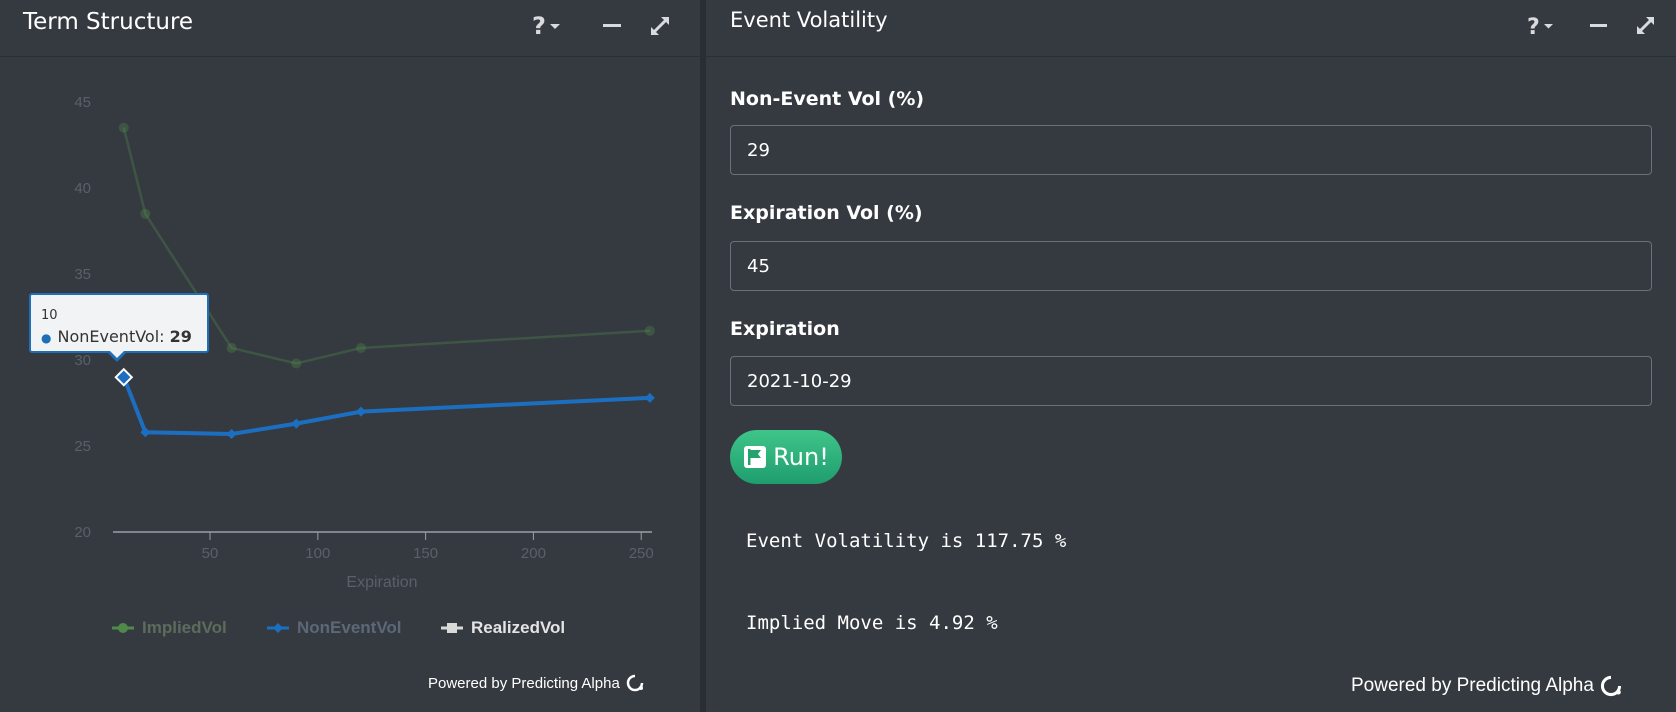  Describe the element at coordinates (641, 553) in the screenshot. I see `x-tick-label: 250` at that location.